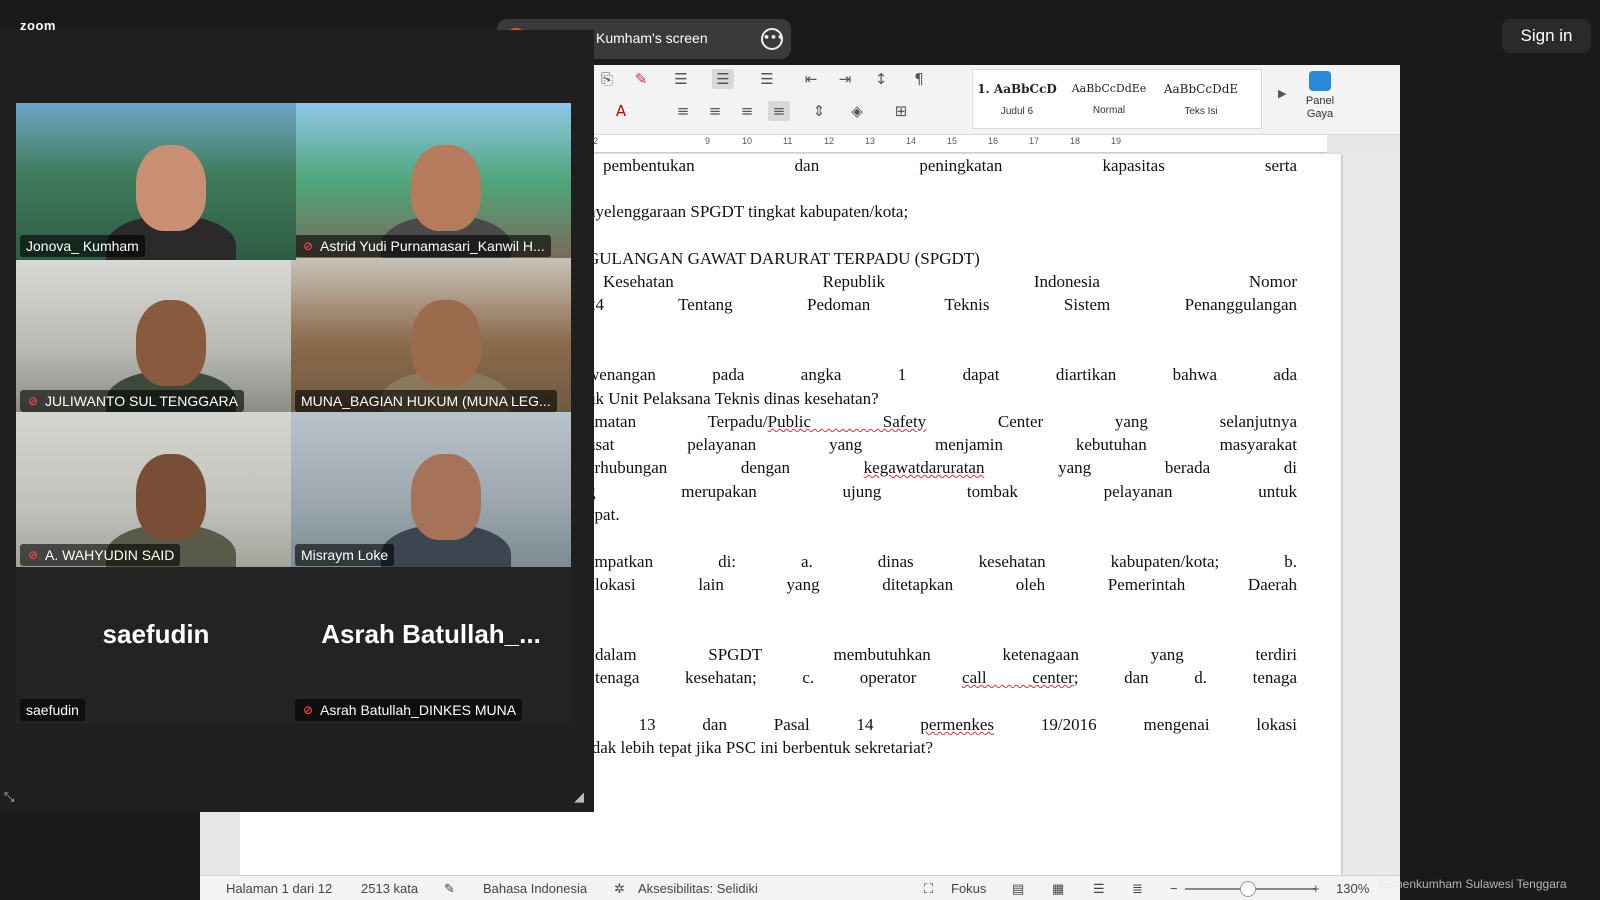 This screenshot has height=900, width=1600. What do you see at coordinates (9, 797) in the screenshot?
I see `collapse-icon: ⤡` at bounding box center [9, 797].